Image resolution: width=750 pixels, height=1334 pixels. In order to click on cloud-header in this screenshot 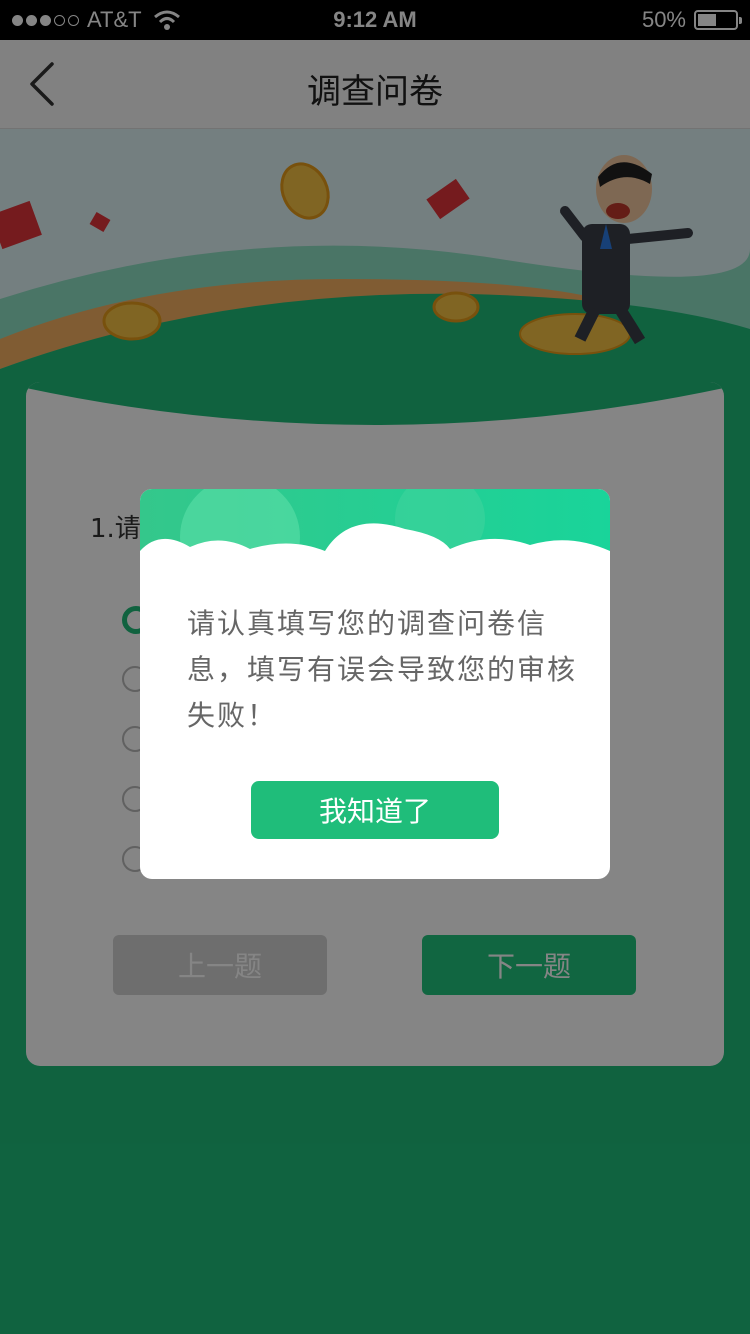, I will do `click(375, 534)`.